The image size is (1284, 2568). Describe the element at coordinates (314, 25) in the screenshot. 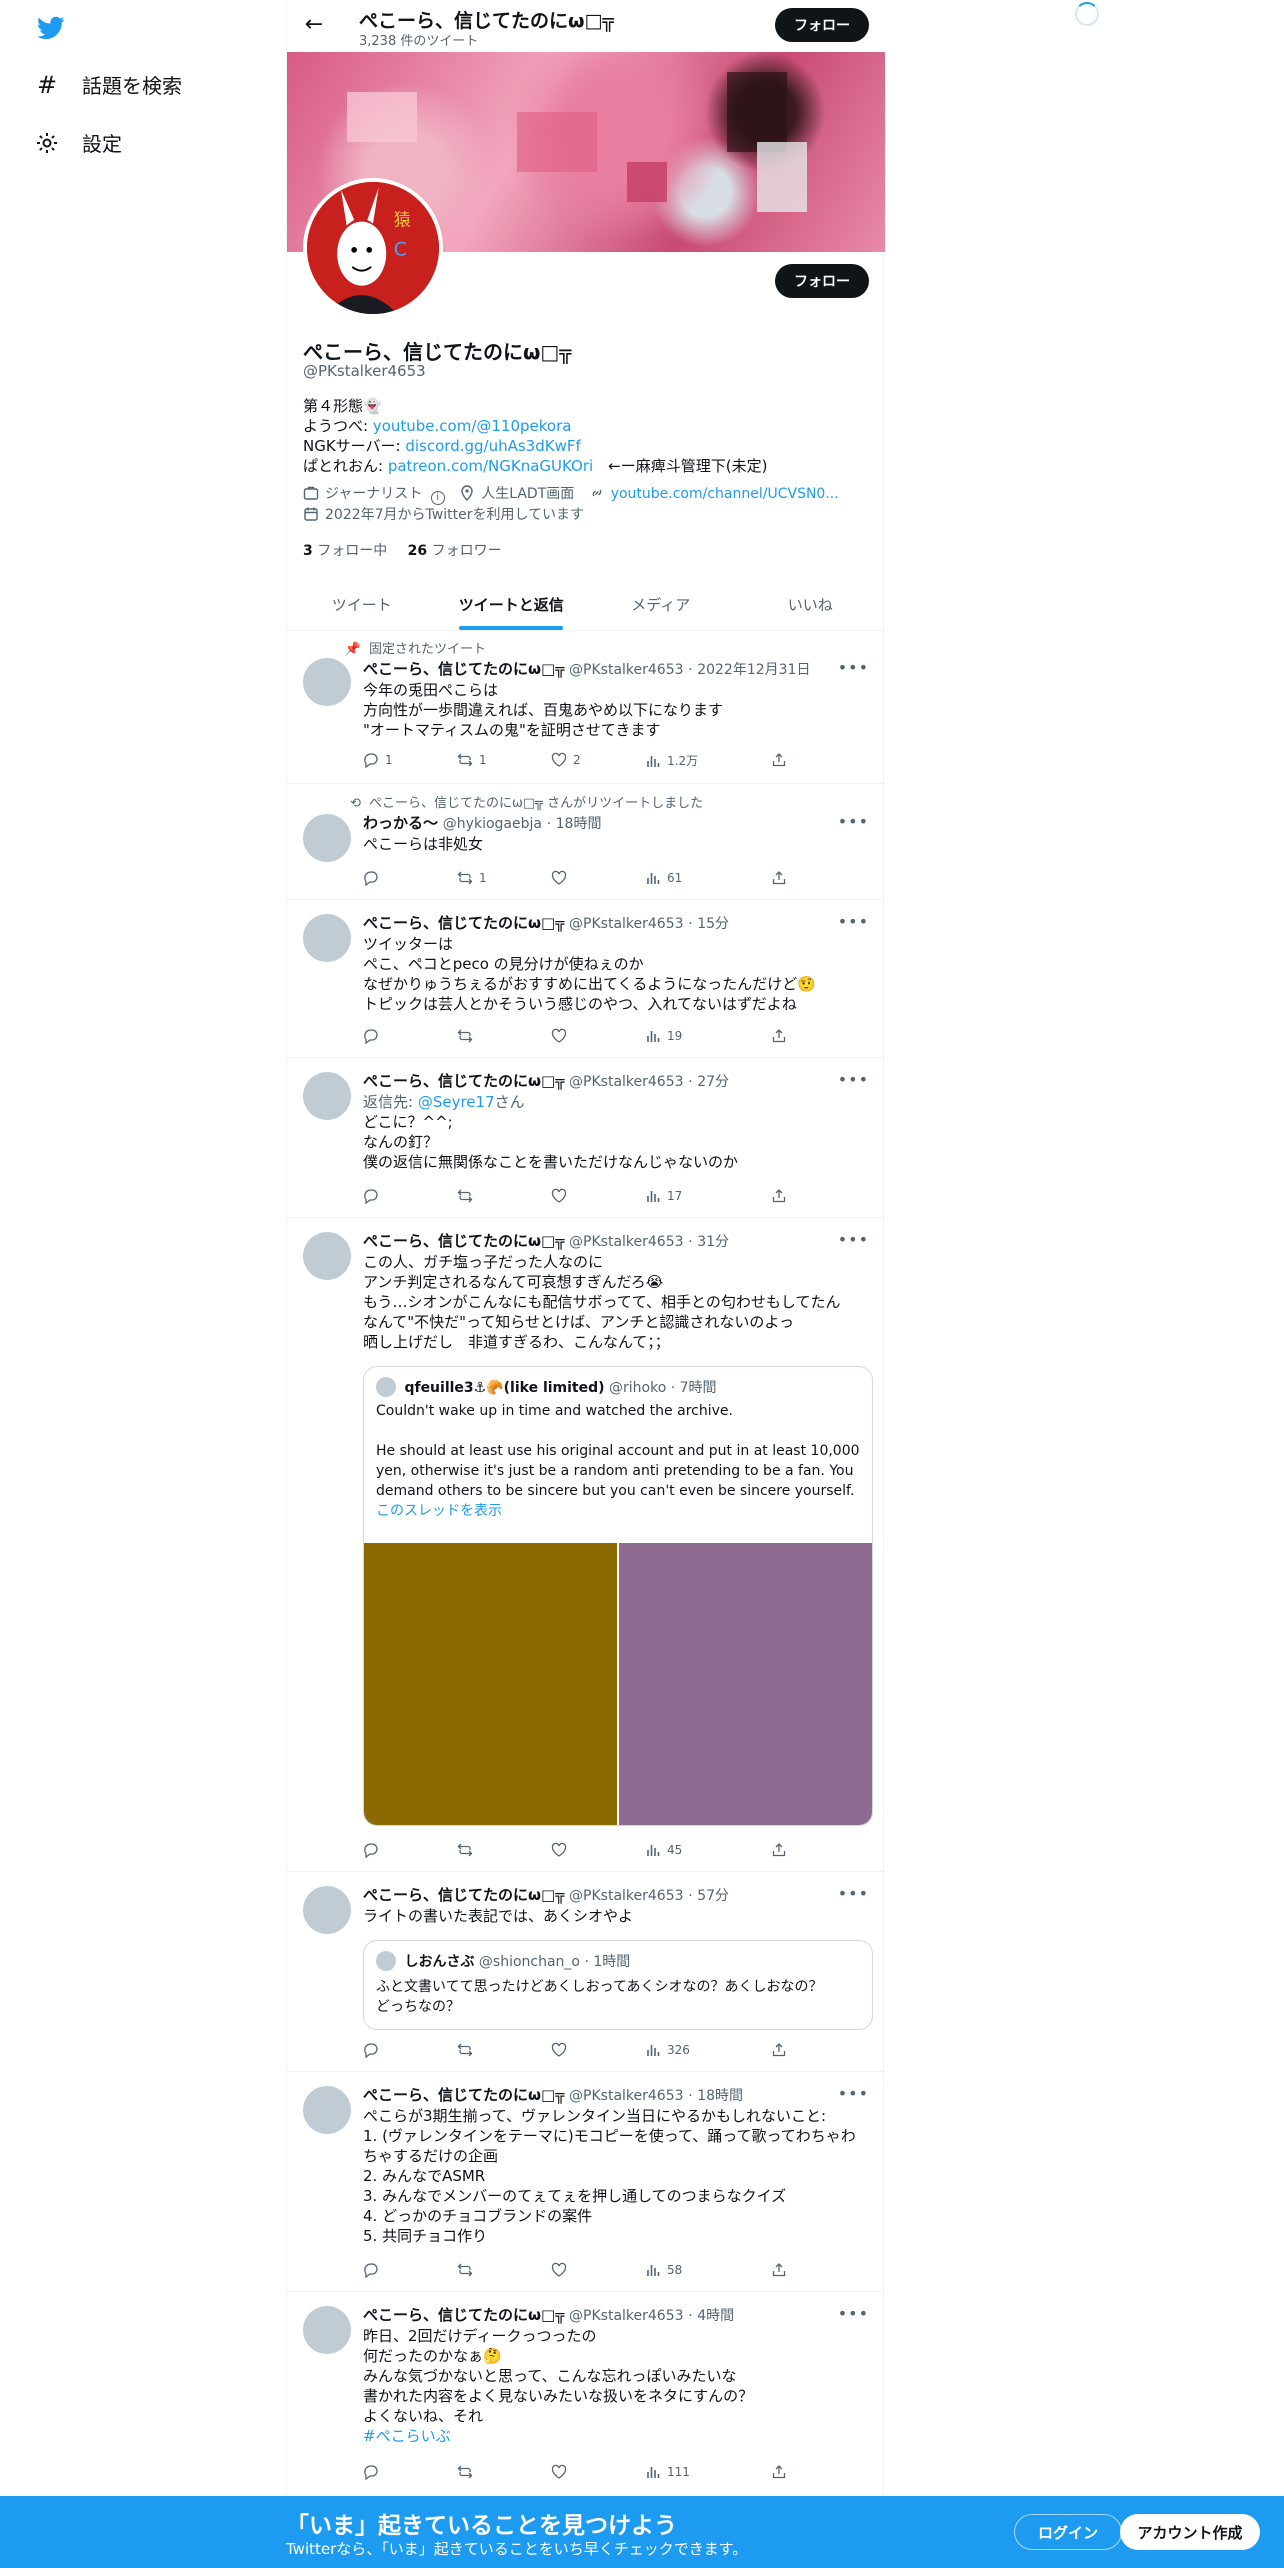

I see `back-arrow-icon: ←` at that location.